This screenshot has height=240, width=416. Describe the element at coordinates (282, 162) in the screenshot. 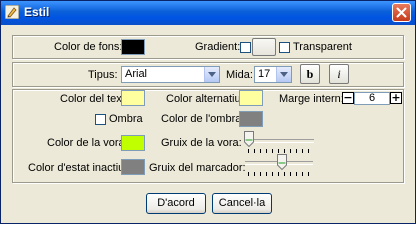

I see `marker-width-slider-thumb` at that location.